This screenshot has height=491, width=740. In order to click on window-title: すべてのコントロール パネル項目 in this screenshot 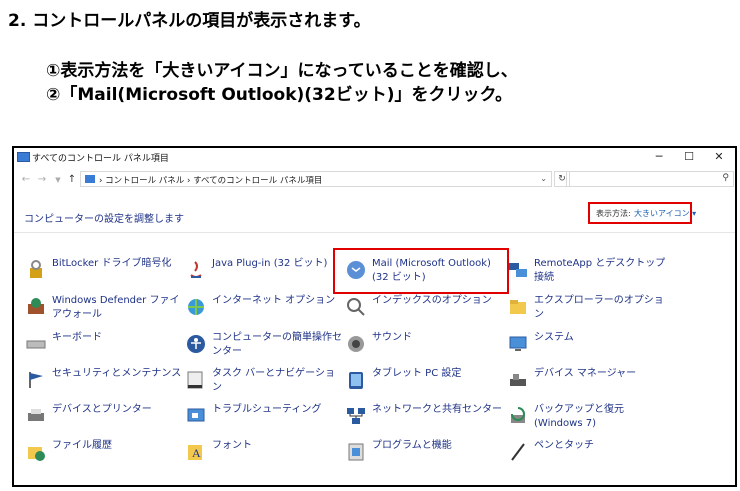, I will do `click(100, 159)`.